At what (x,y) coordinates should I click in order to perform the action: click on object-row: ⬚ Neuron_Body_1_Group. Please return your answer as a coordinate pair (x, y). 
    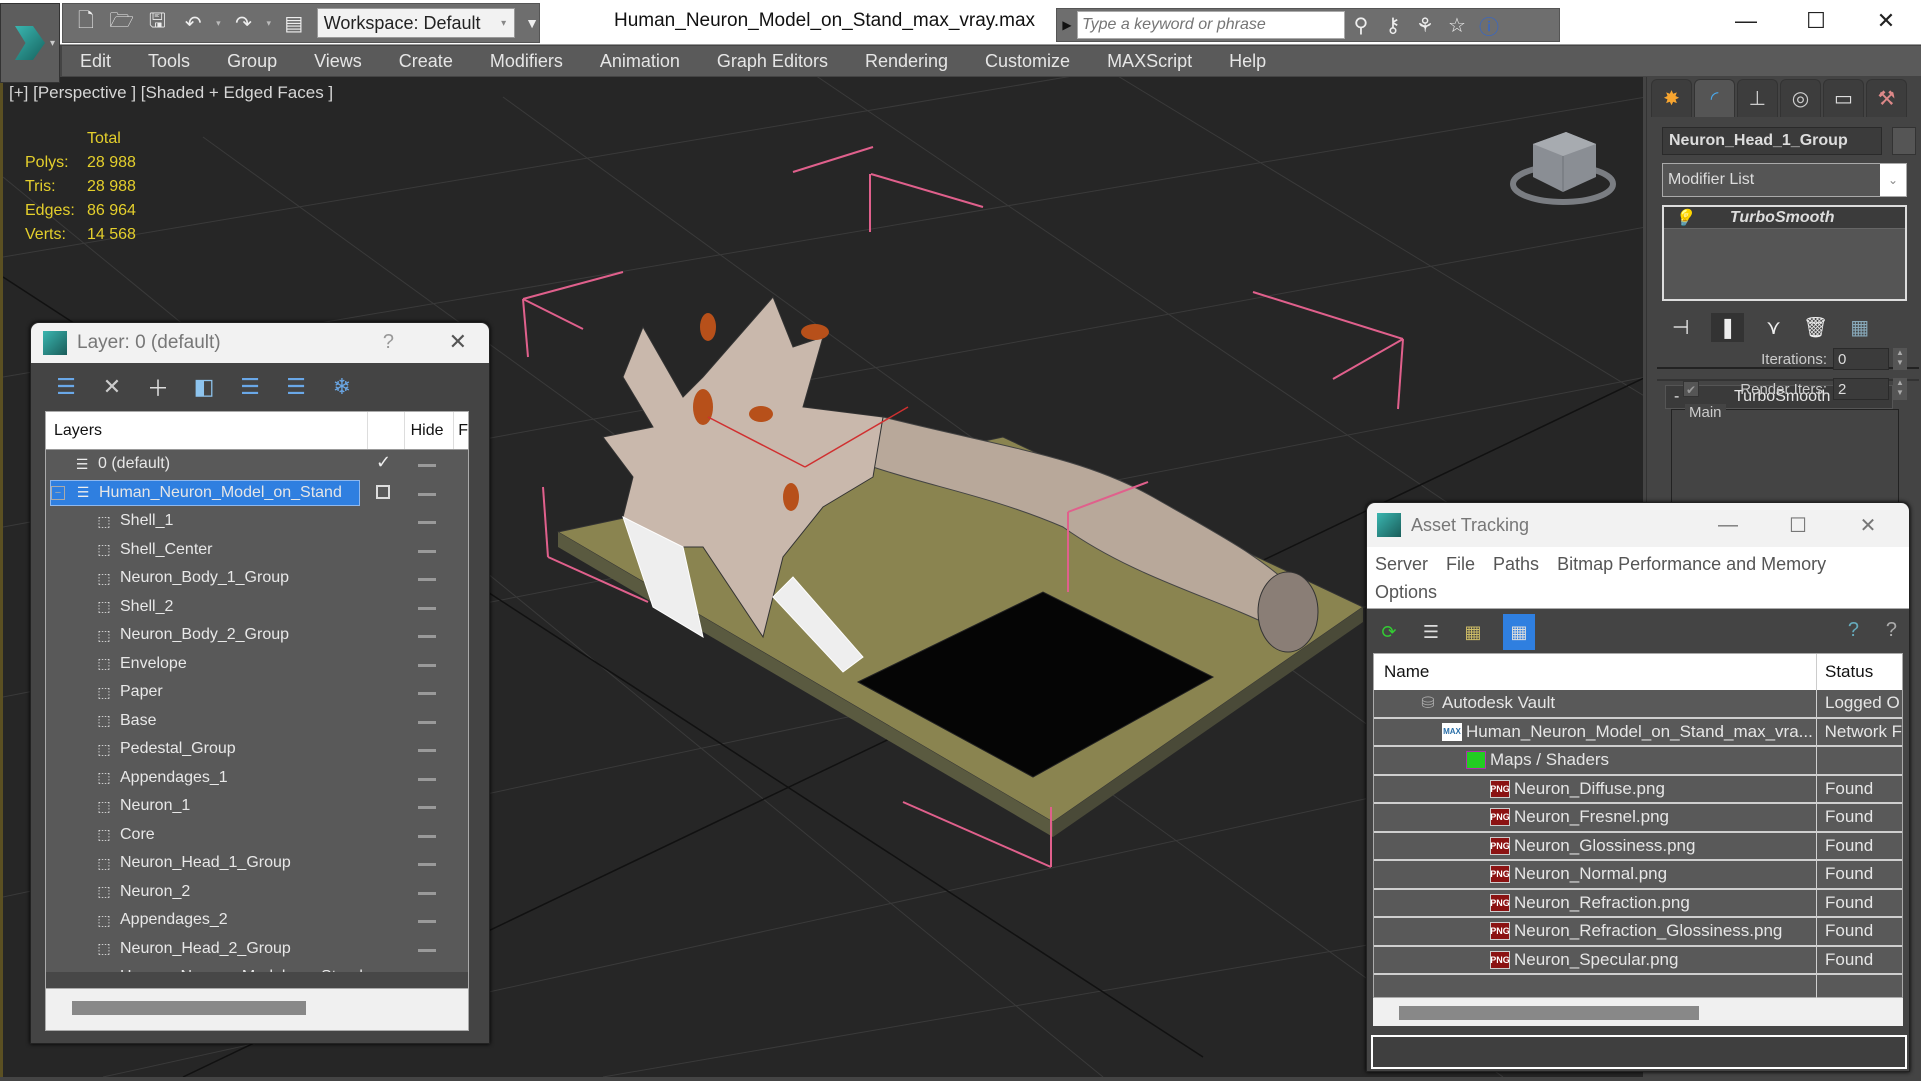
    Looking at the image, I should click on (257, 578).